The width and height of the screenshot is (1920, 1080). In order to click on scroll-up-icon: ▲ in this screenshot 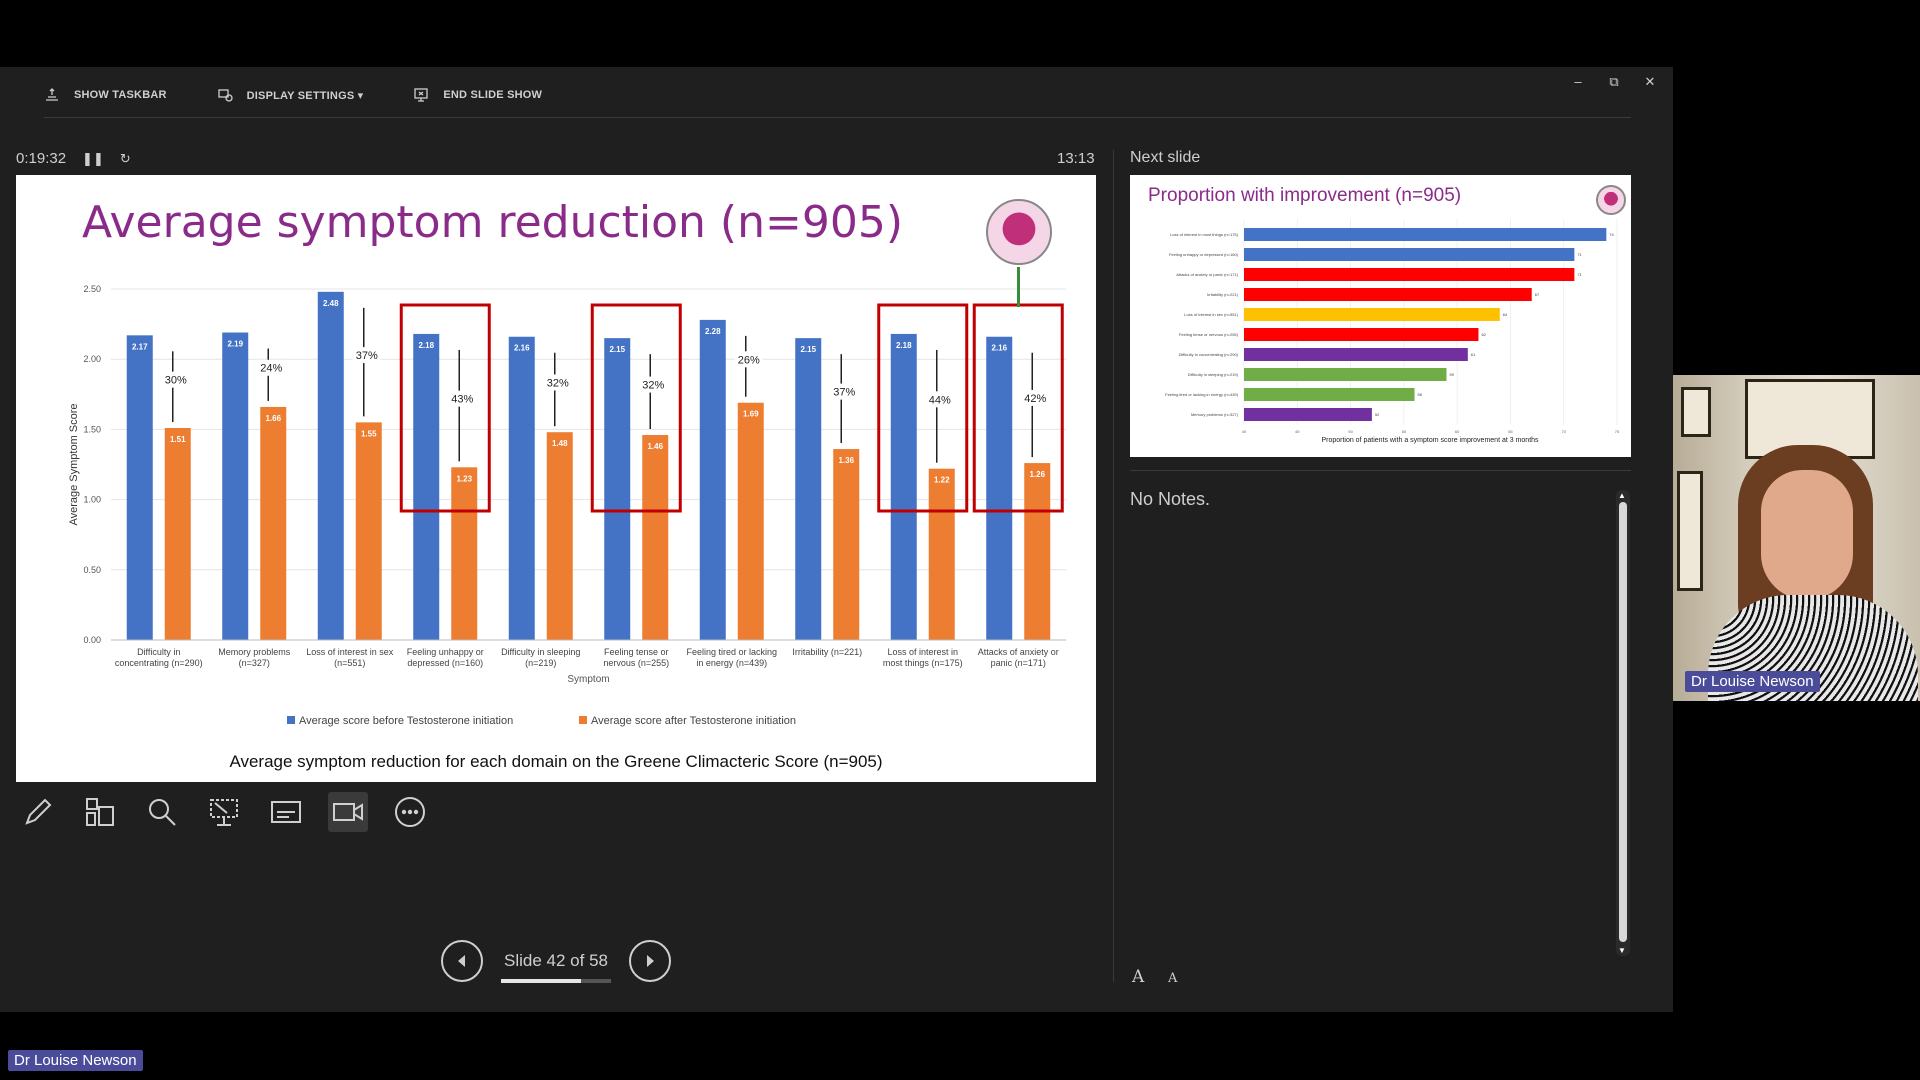, I will do `click(1622, 495)`.